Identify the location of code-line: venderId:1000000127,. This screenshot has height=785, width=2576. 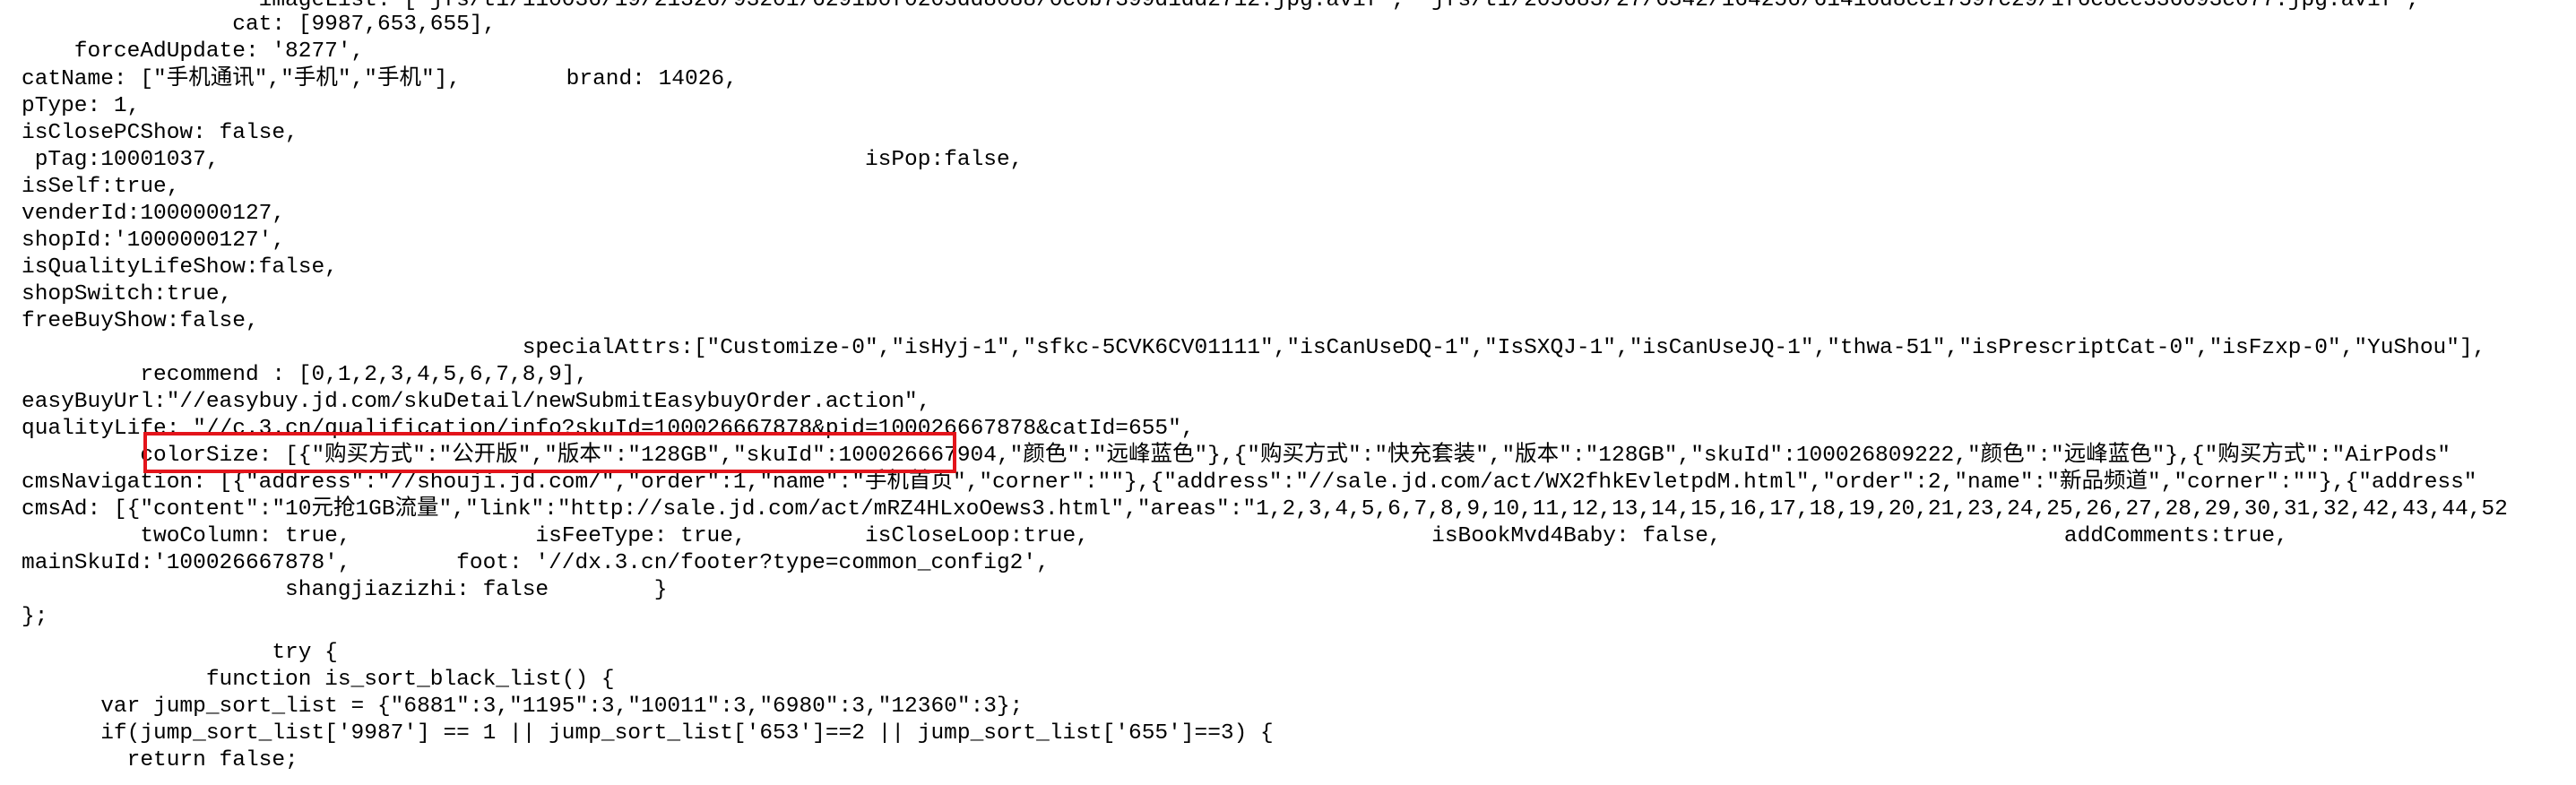
(154, 214).